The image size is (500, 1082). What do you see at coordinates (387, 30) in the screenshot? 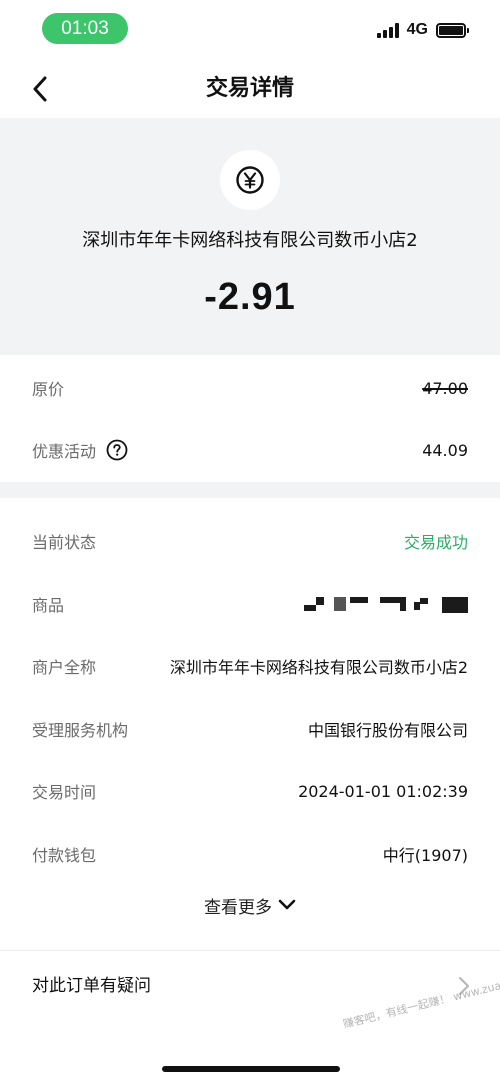
I see `signal-icon` at bounding box center [387, 30].